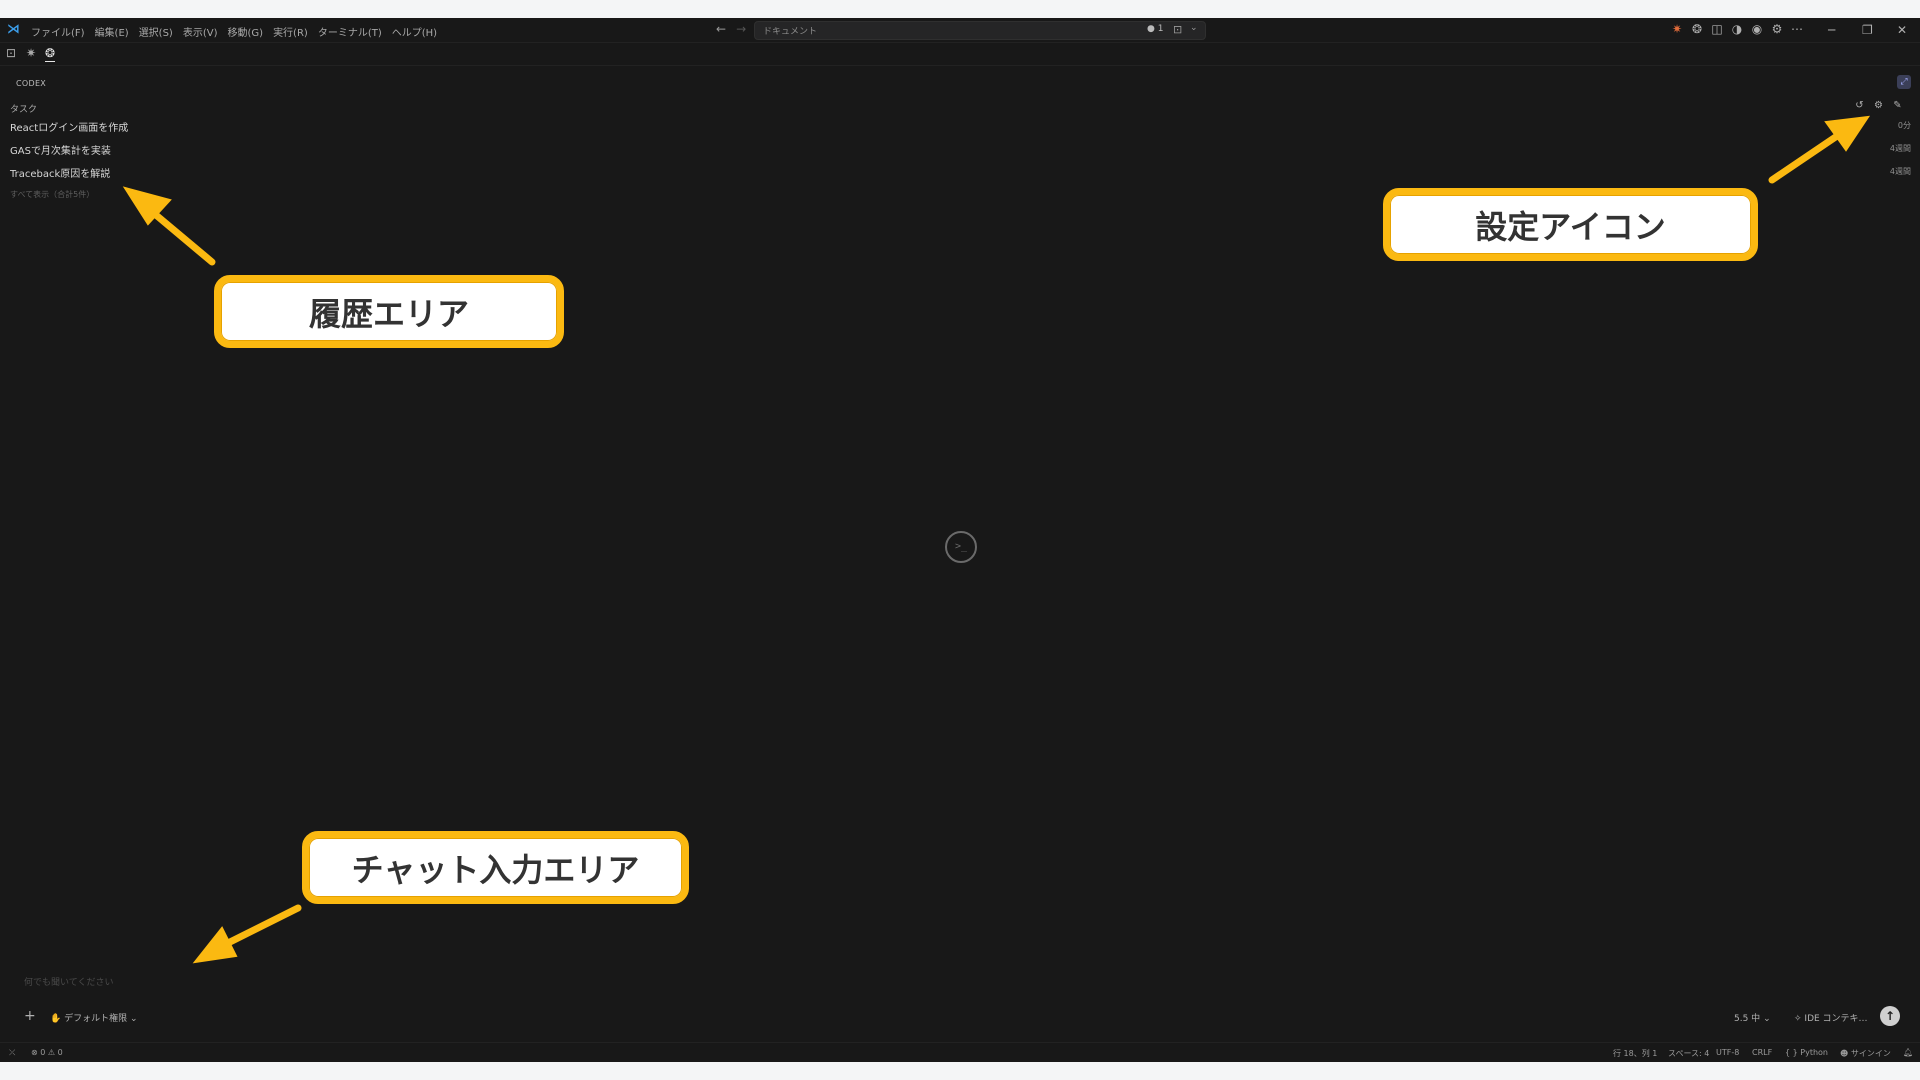 The image size is (1920, 1080). I want to click on tasks-heading: タスク, so click(24, 110).